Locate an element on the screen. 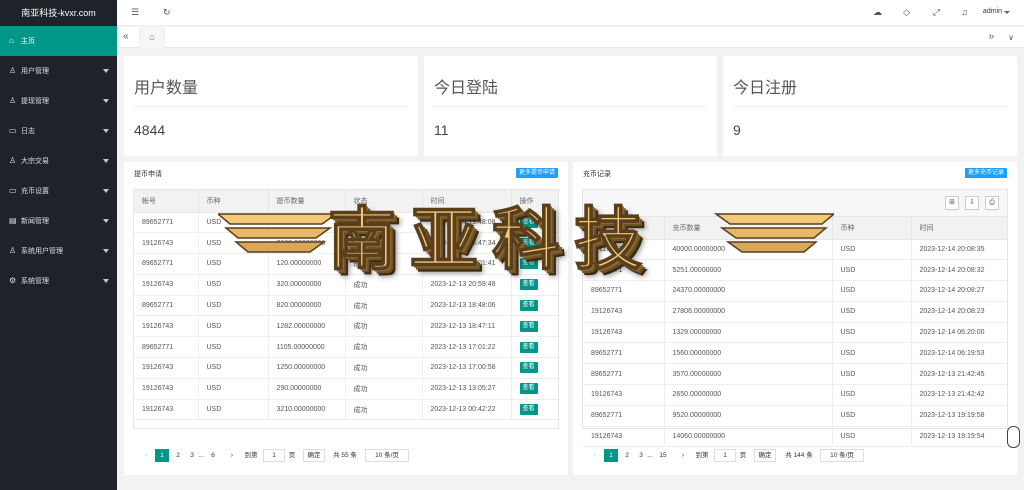 This screenshot has height=490, width=1024. fullscreen-icon: ⤢ is located at coordinates (936, 12).